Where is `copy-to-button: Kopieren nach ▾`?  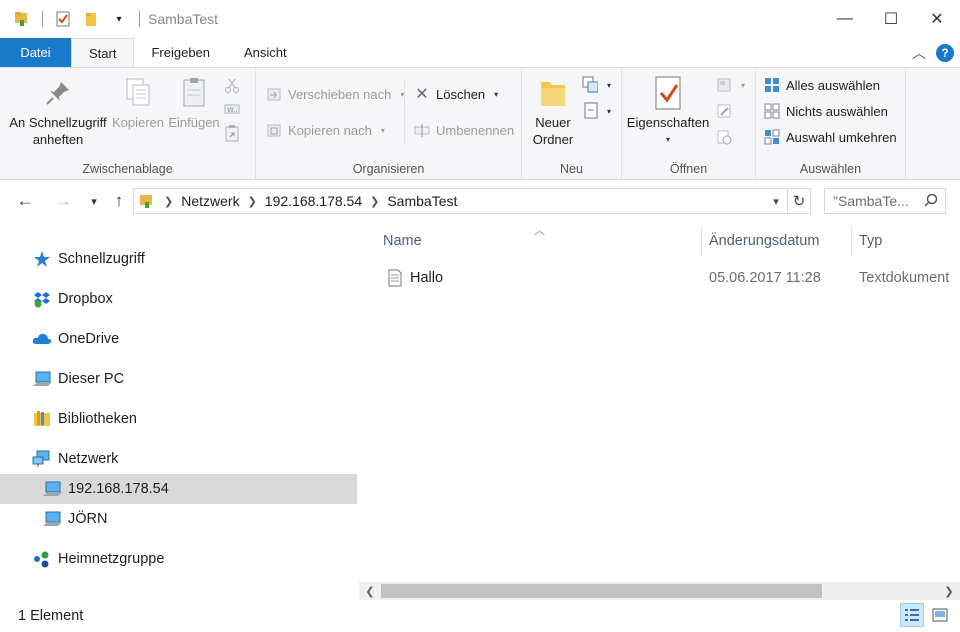
copy-to-button: Kopieren nach ▾ is located at coordinates (325, 130).